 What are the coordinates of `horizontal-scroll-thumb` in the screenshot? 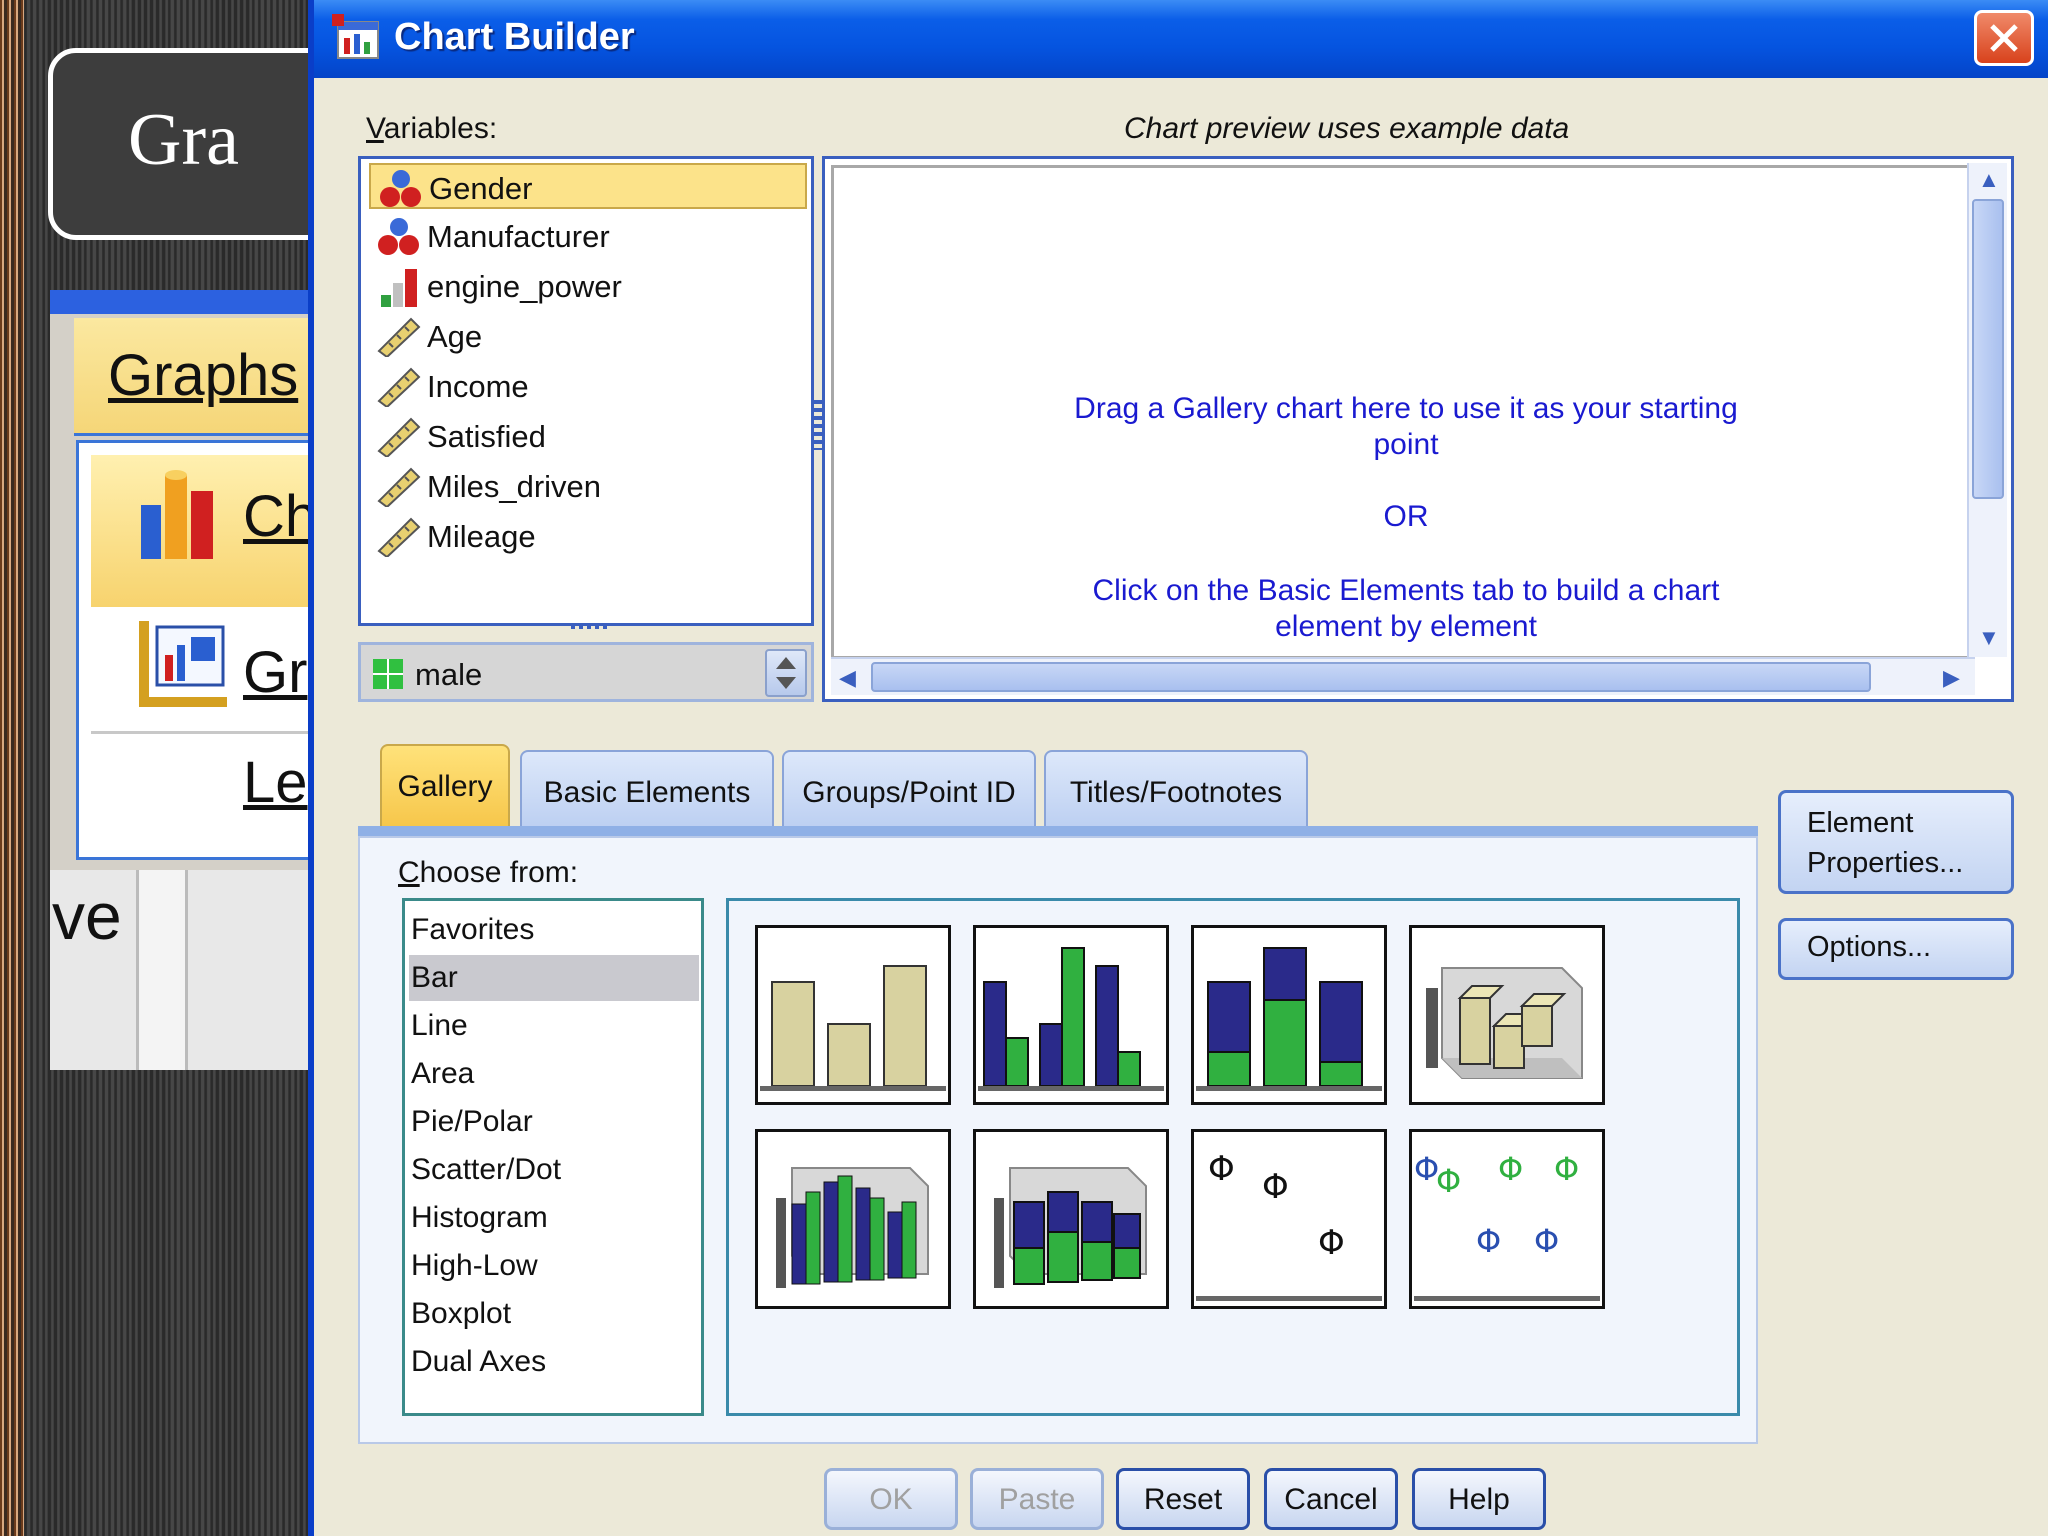 It's located at (1371, 677).